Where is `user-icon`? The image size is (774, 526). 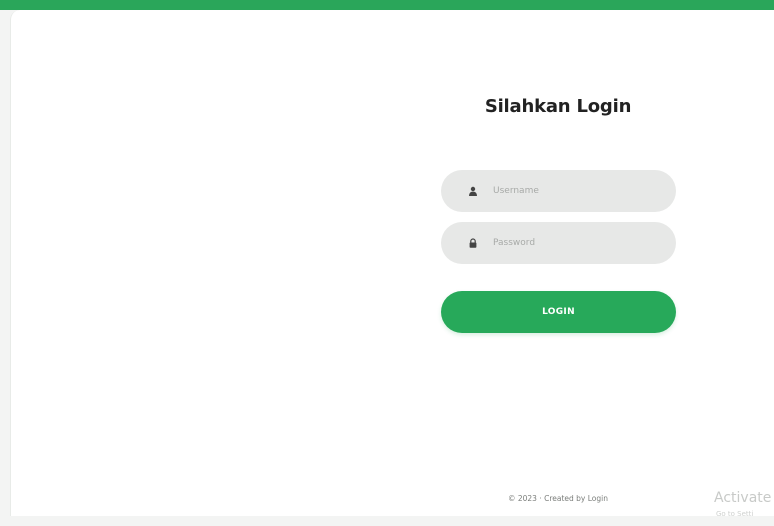
user-icon is located at coordinates (473, 191).